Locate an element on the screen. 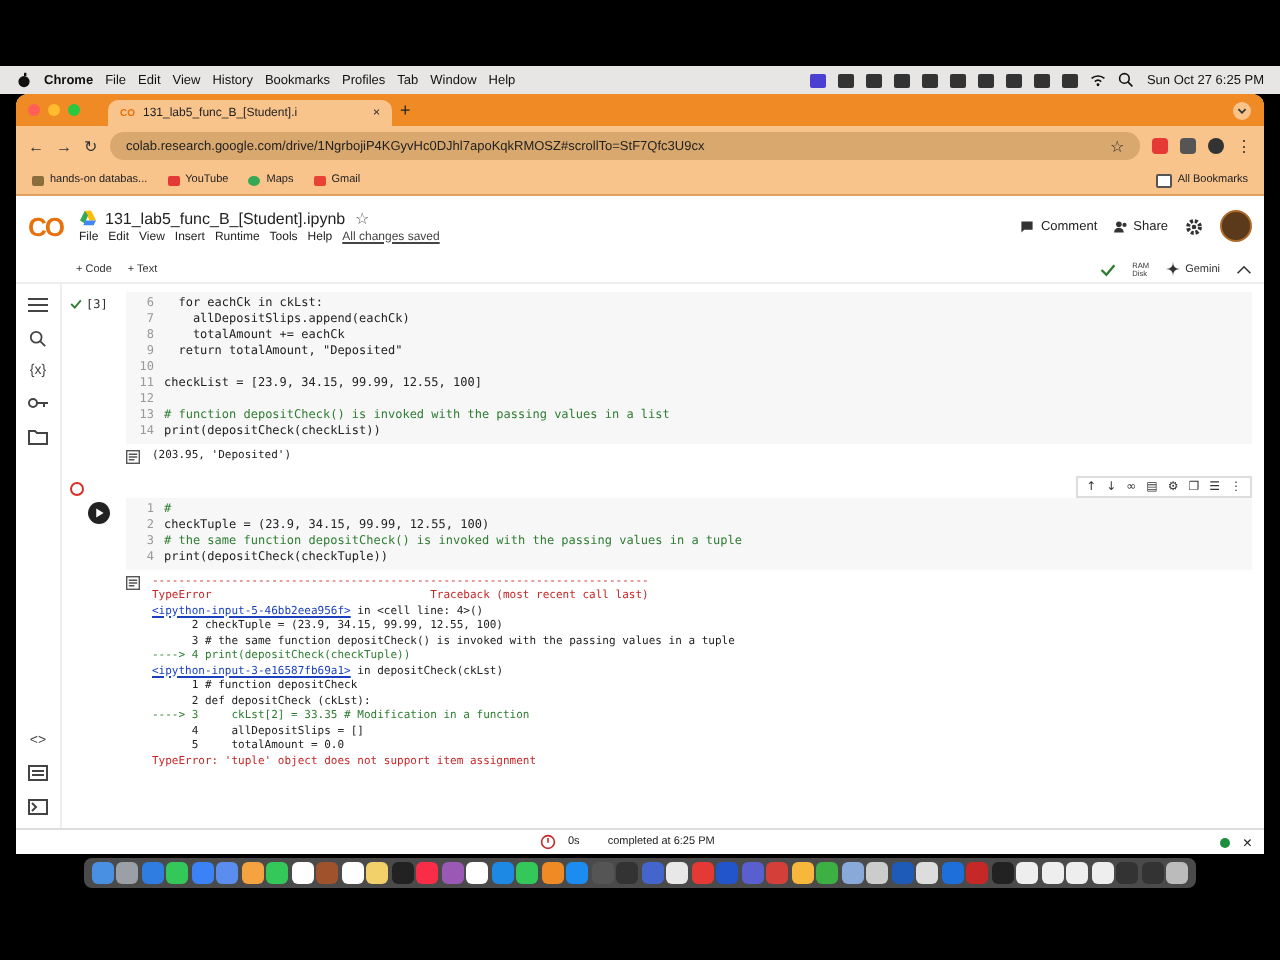 The image size is (1280, 960). clock-icon is located at coordinates (548, 842).